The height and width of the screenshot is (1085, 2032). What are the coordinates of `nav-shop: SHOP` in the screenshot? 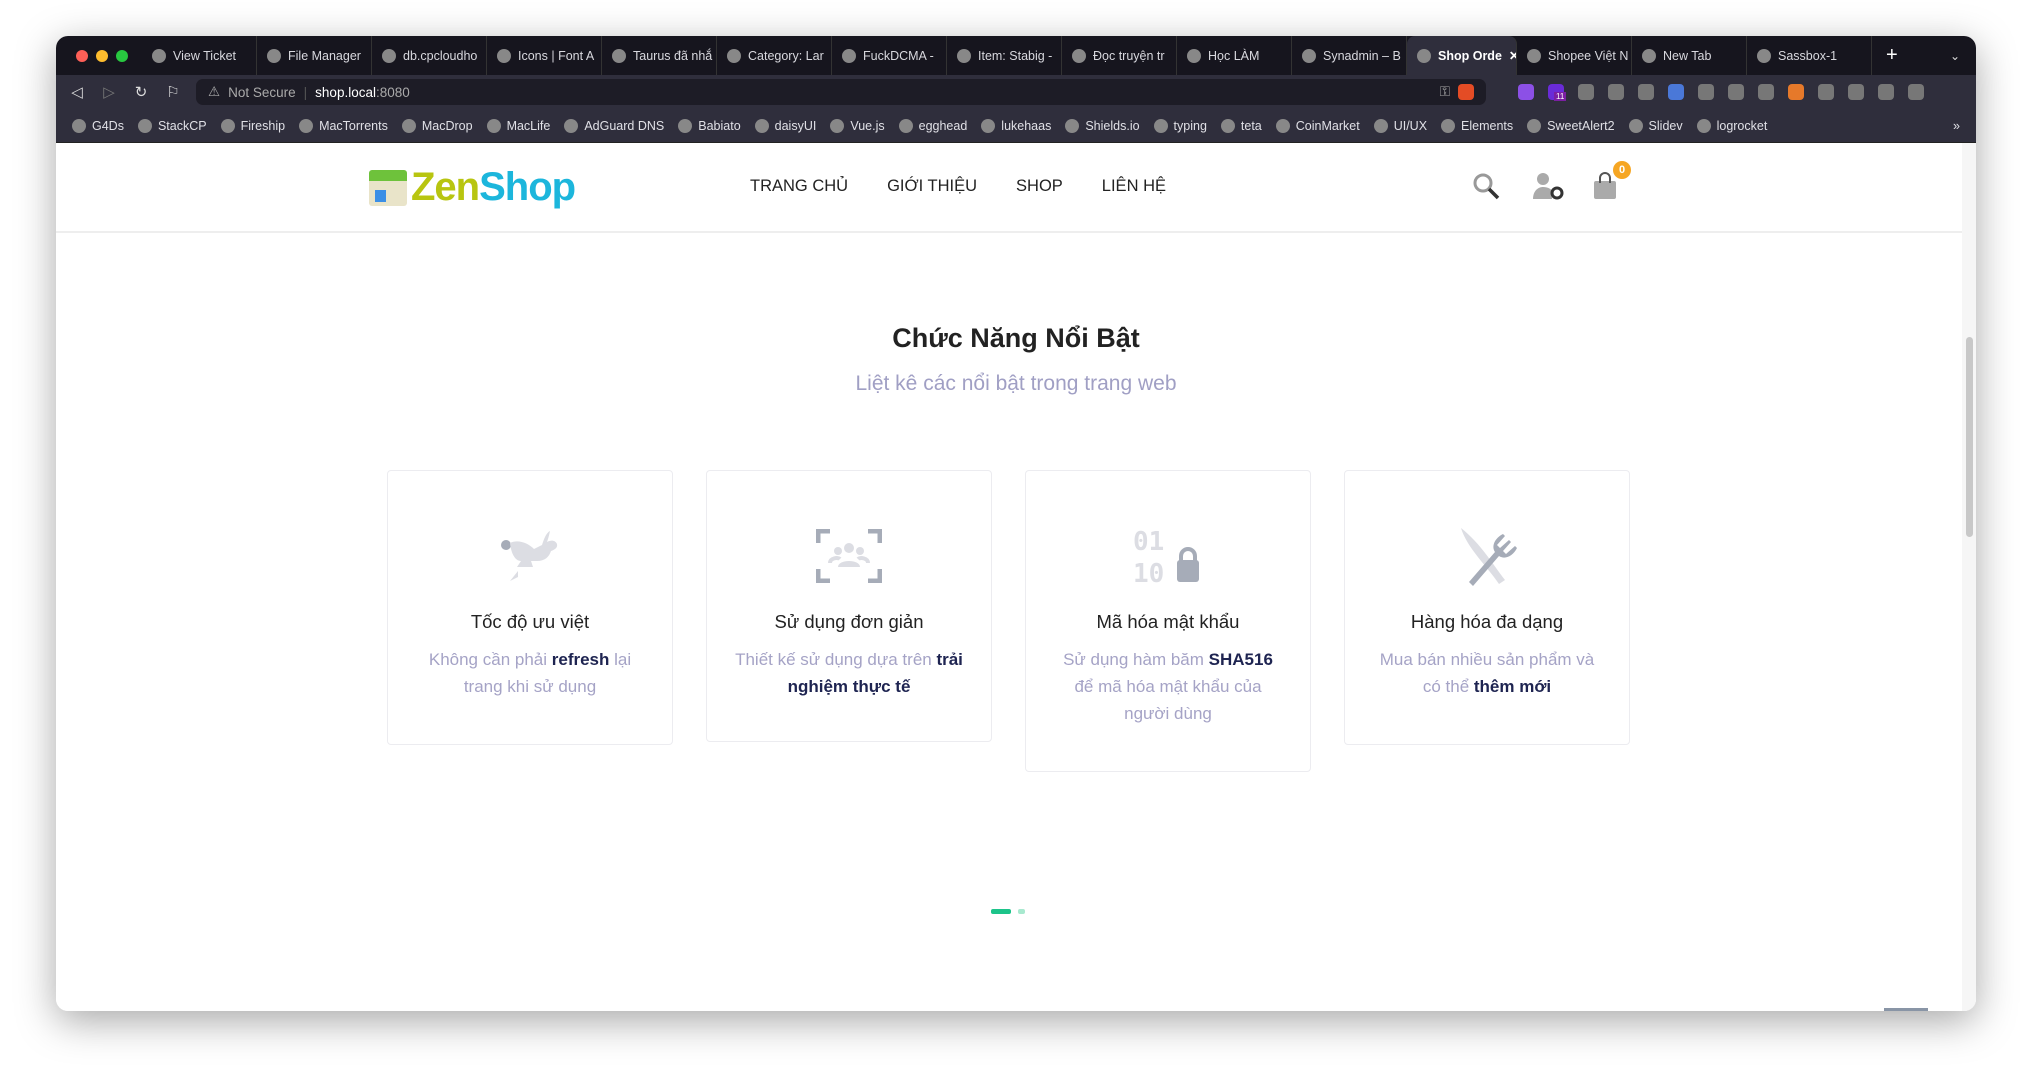 It's located at (1039, 186).